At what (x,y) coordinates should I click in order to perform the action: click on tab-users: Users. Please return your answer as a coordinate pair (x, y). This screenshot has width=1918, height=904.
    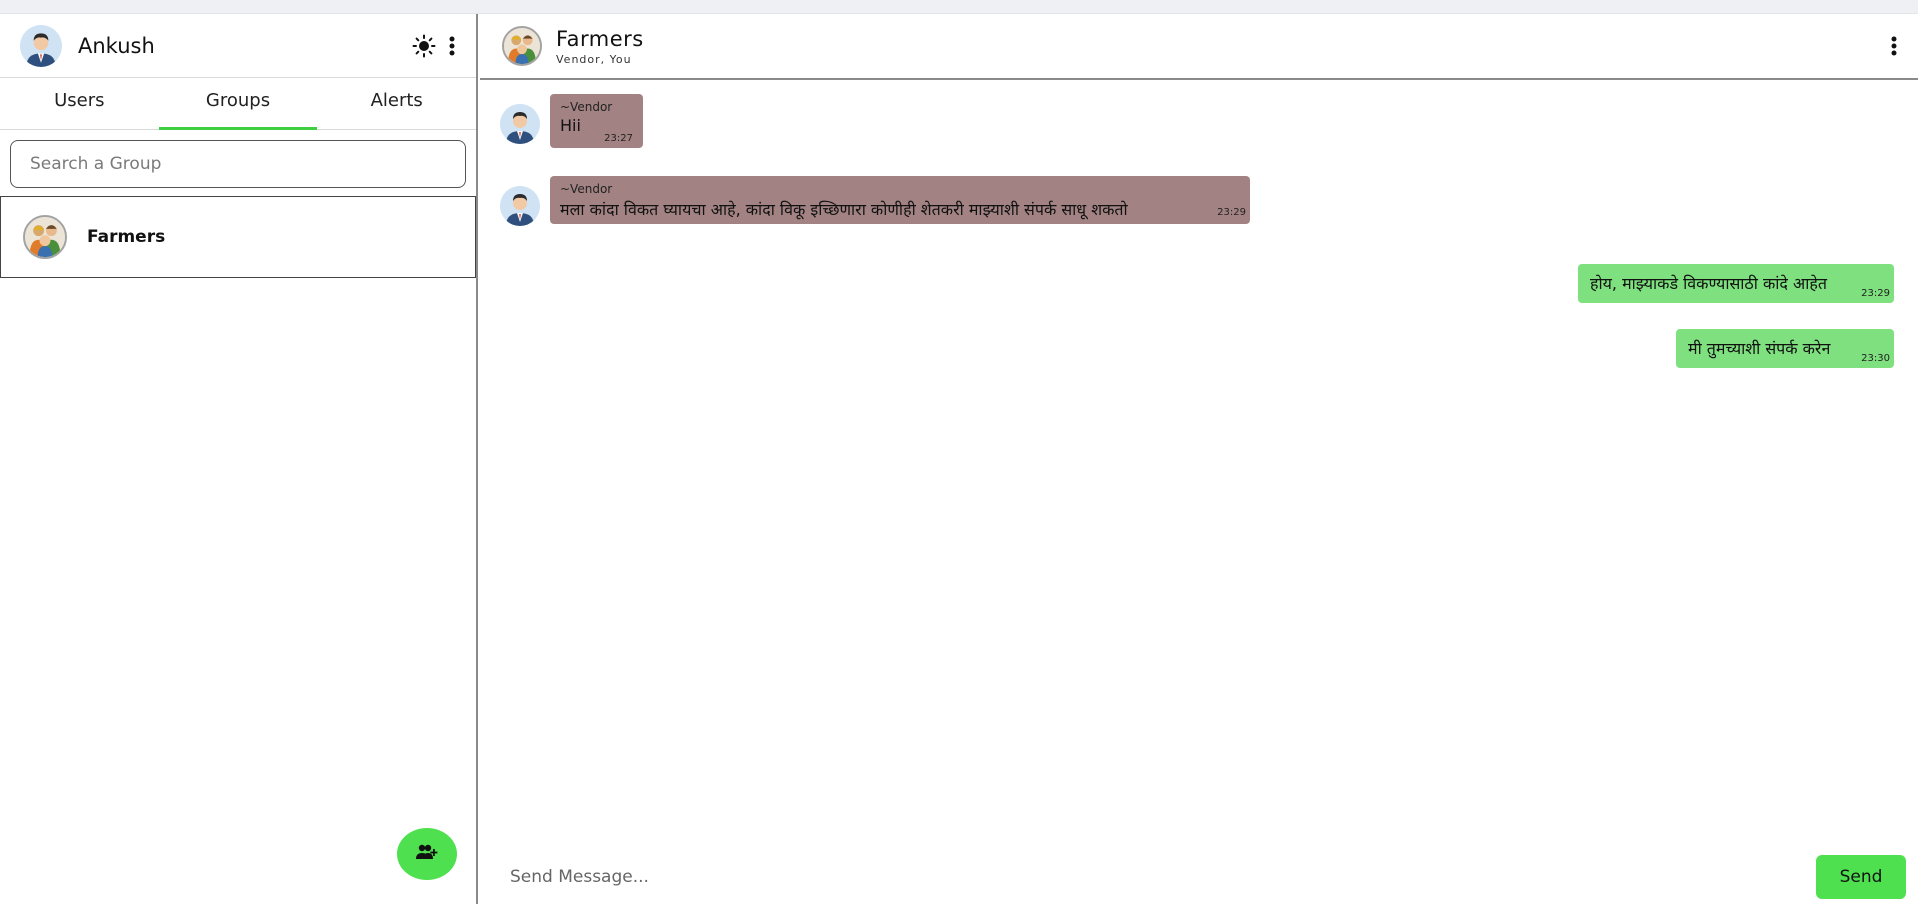
    Looking at the image, I should click on (79, 103).